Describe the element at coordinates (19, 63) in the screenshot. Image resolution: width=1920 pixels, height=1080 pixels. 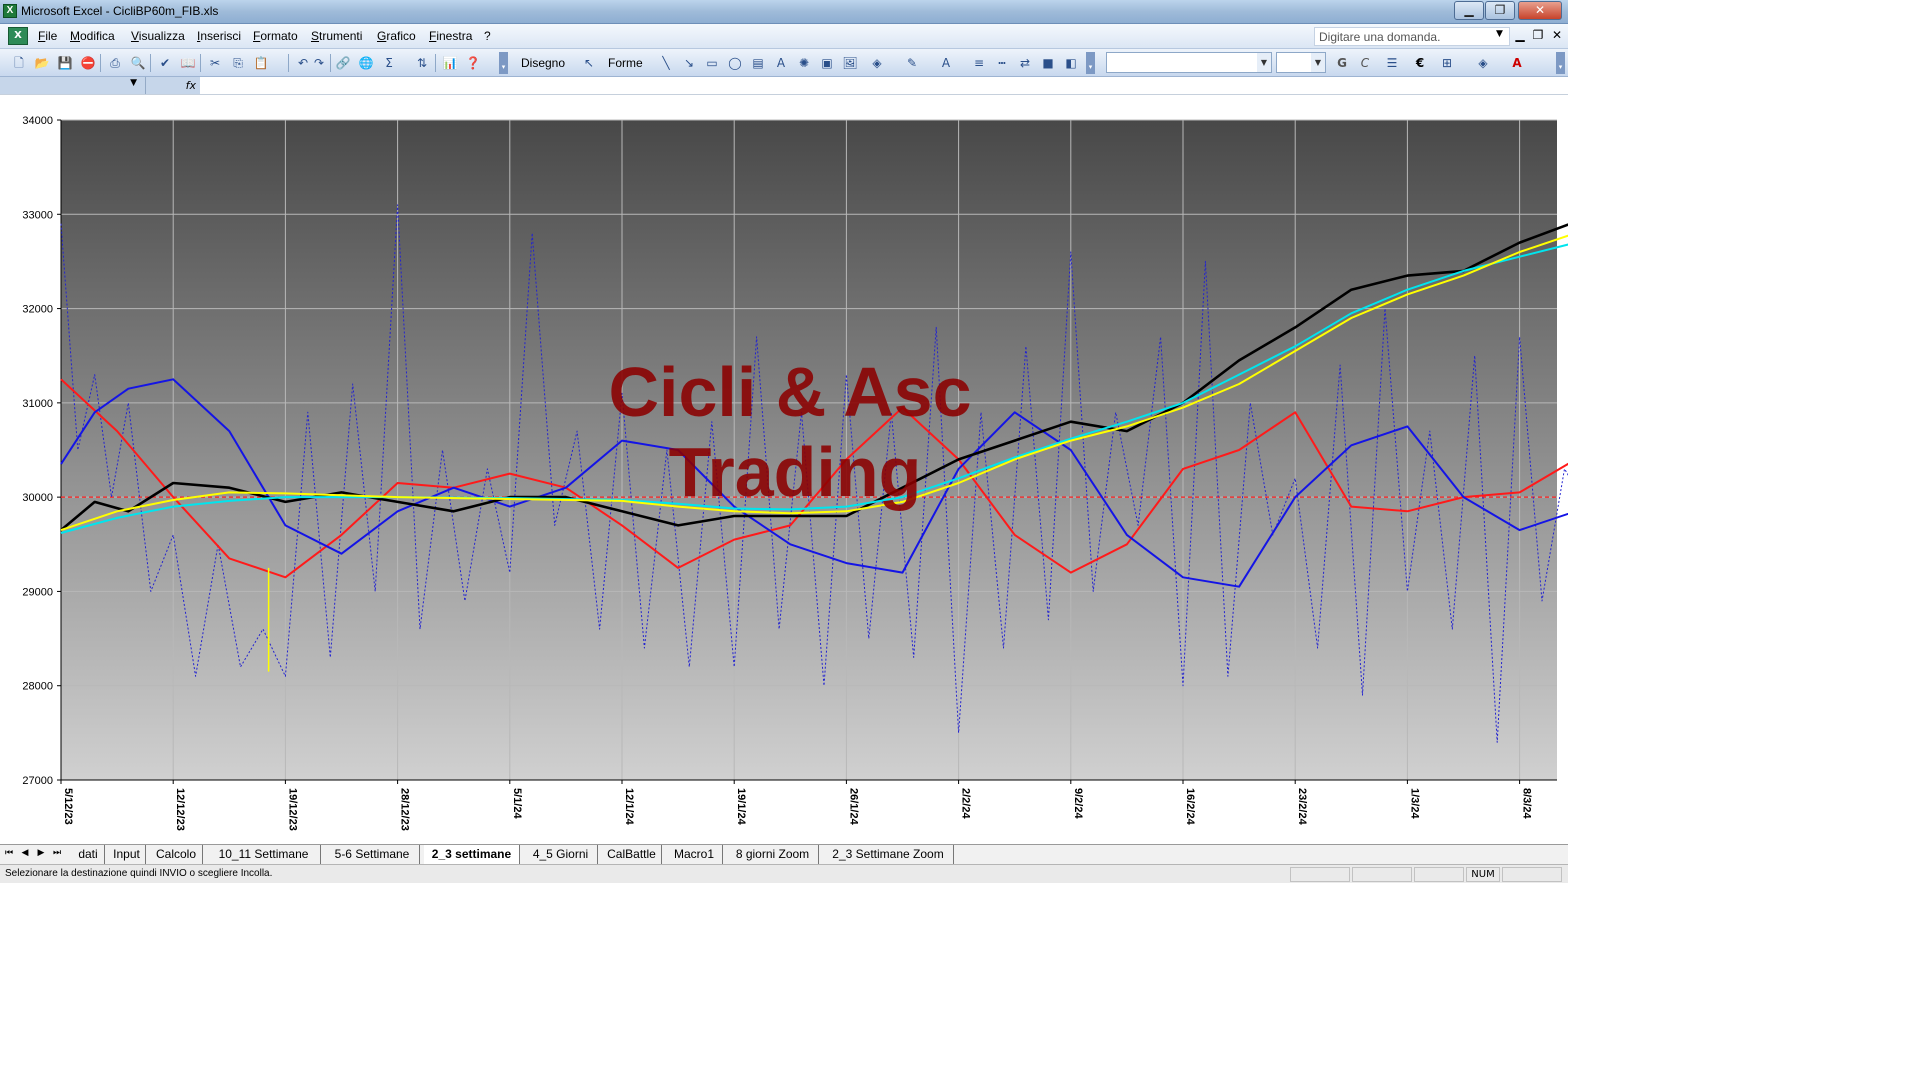
I see `new-icon: 🗋` at that location.